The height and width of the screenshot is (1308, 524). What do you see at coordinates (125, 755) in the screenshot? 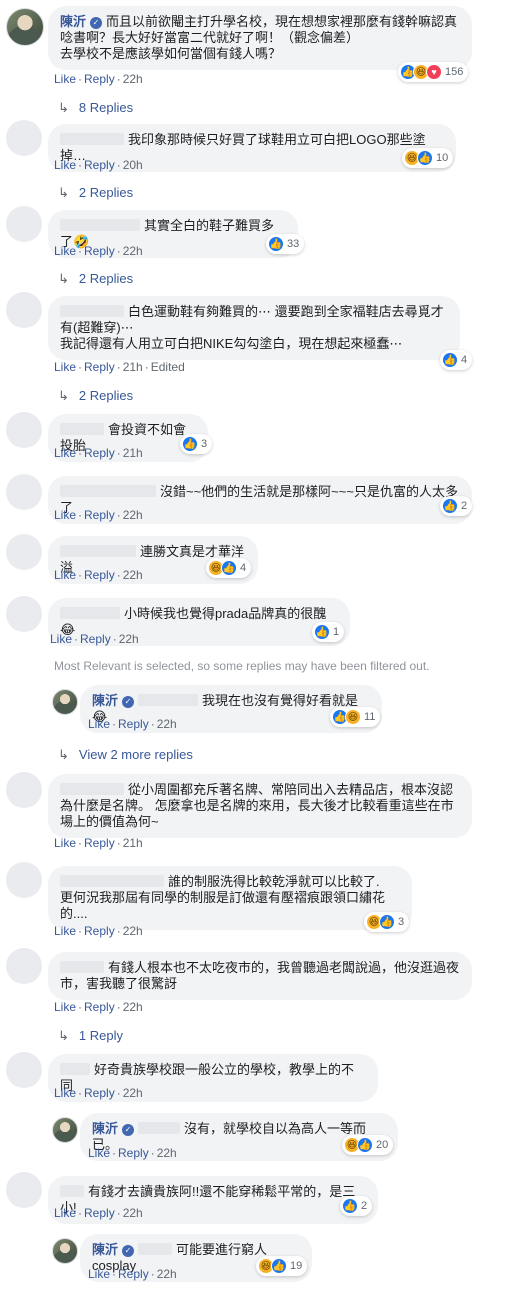
I see `view-more-replies-link: ↳ View 2 more replies` at bounding box center [125, 755].